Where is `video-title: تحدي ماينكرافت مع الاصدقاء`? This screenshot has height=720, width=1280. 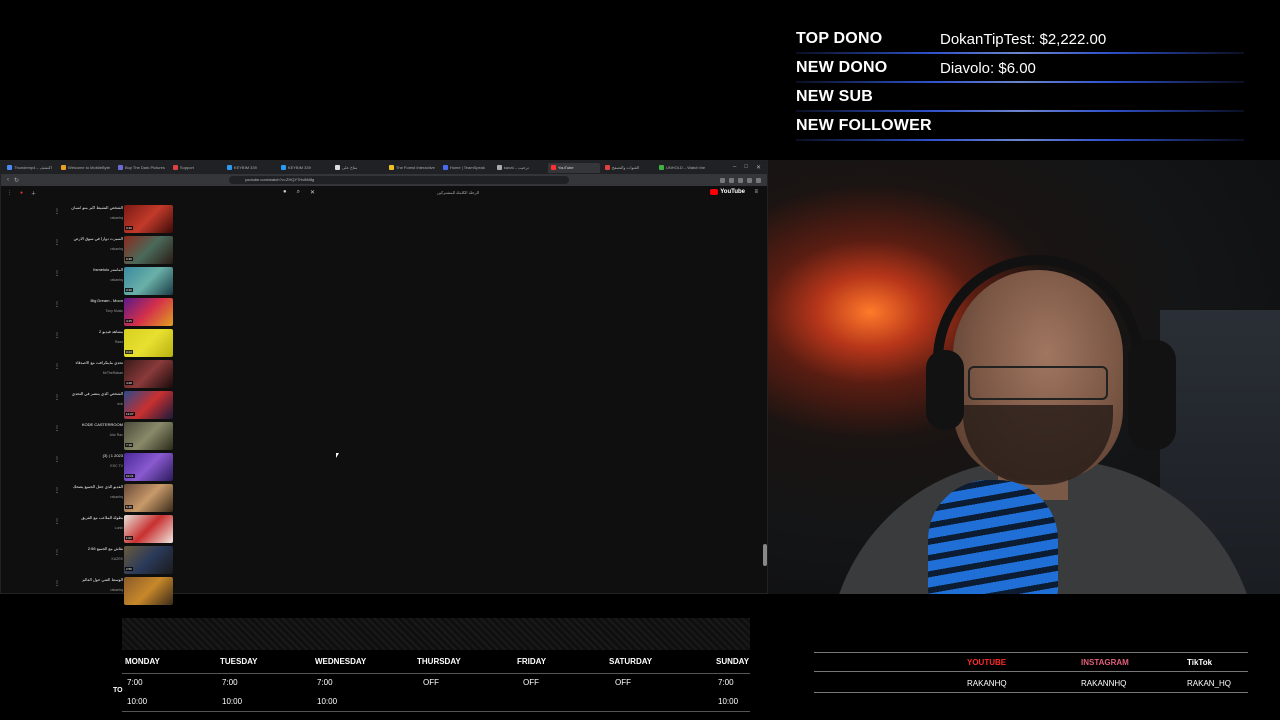
video-title: تحدي ماينكرافت مع الاصدقاء is located at coordinates (91, 362).